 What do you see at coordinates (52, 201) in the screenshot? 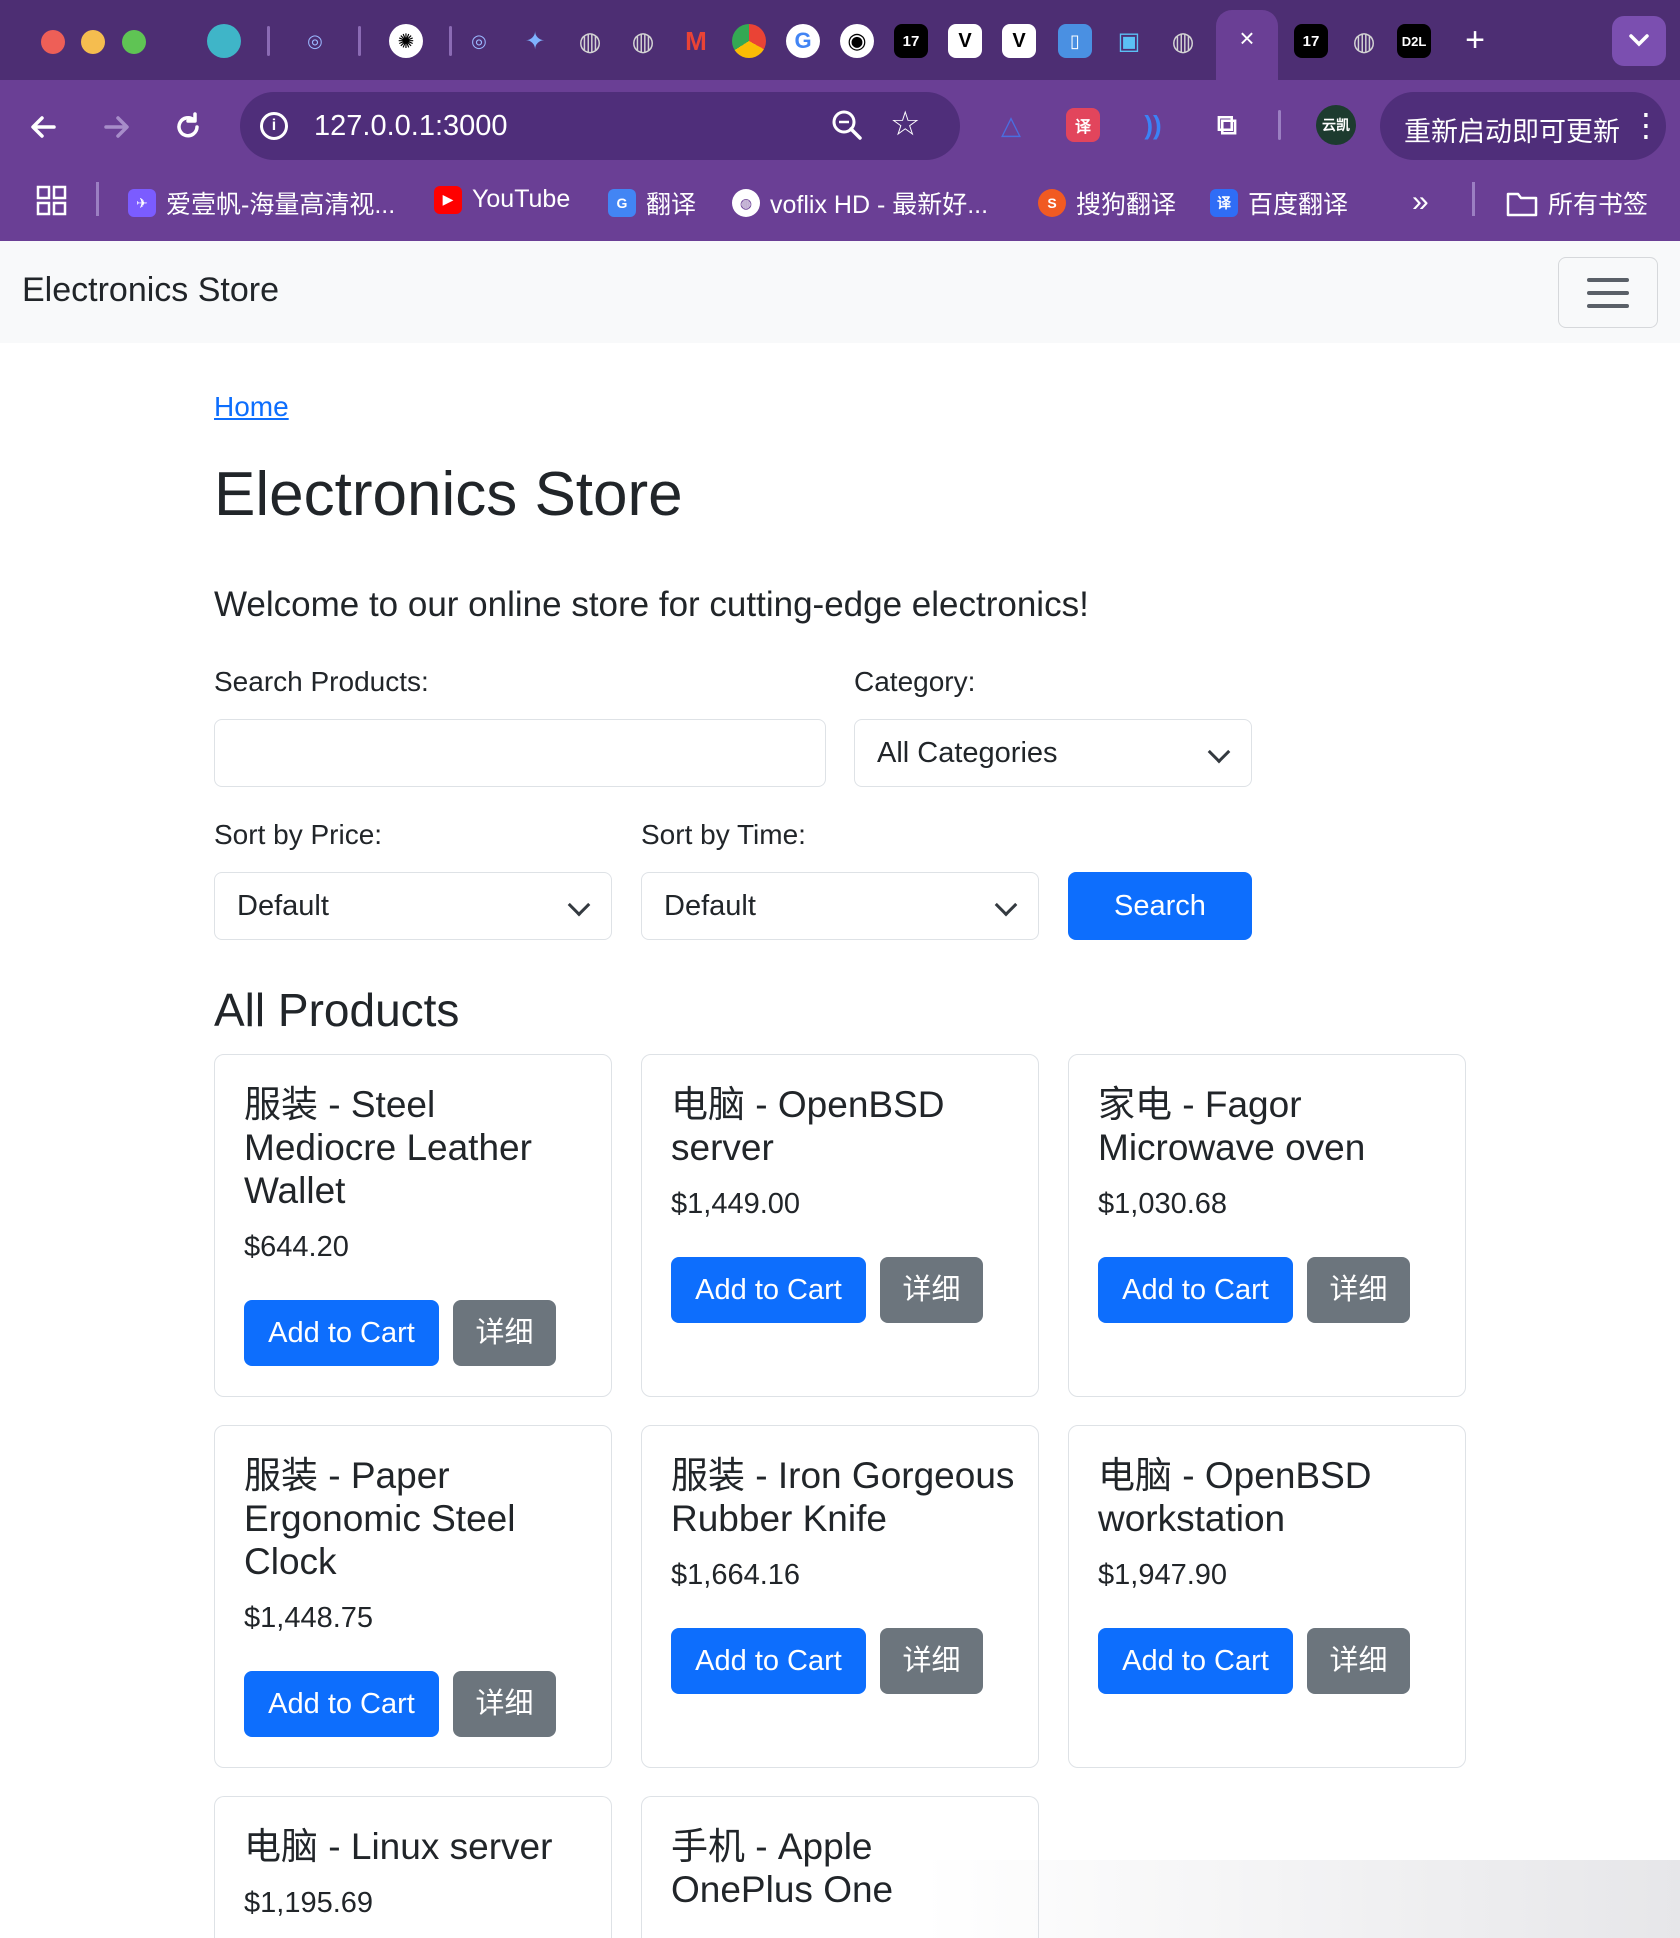
I see `apps-grid-icon` at bounding box center [52, 201].